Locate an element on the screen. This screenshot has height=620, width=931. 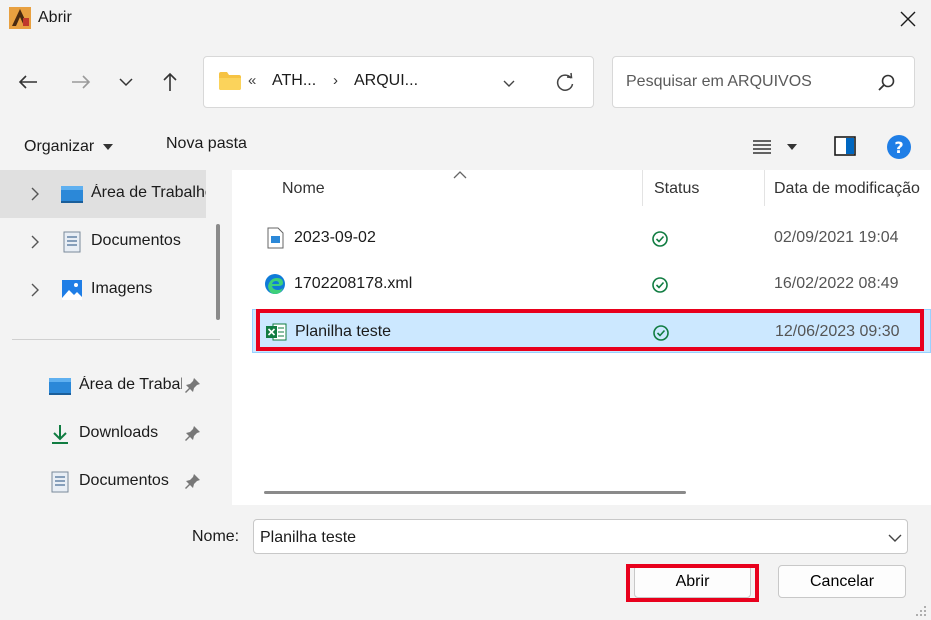
title-bar is located at coordinates (465, 19).